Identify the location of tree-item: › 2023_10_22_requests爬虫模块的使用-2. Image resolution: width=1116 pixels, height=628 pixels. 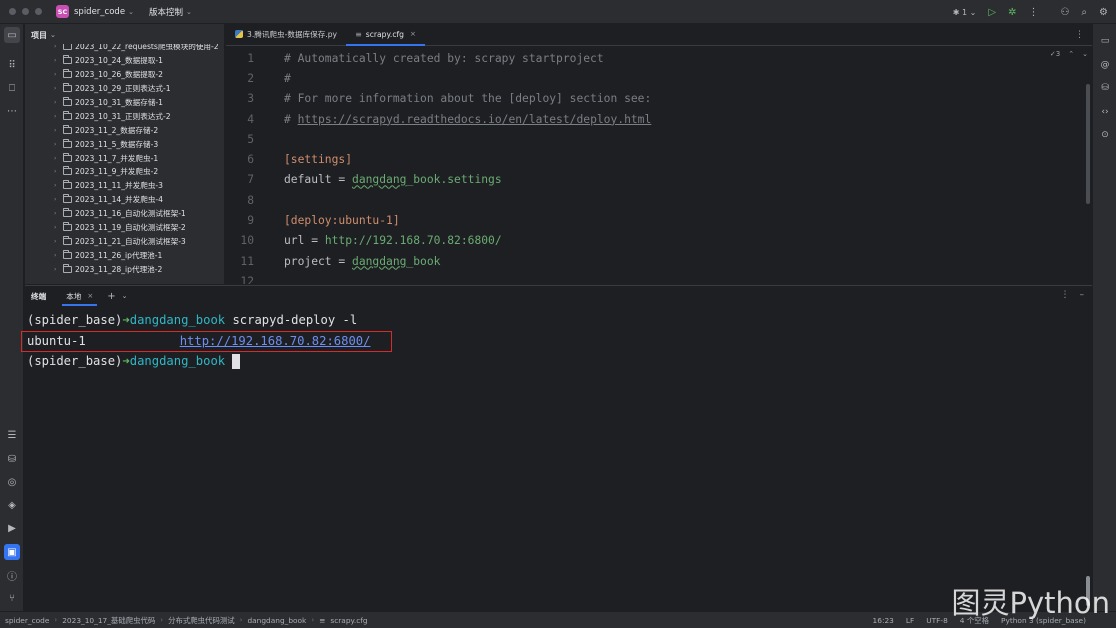
(125, 49).